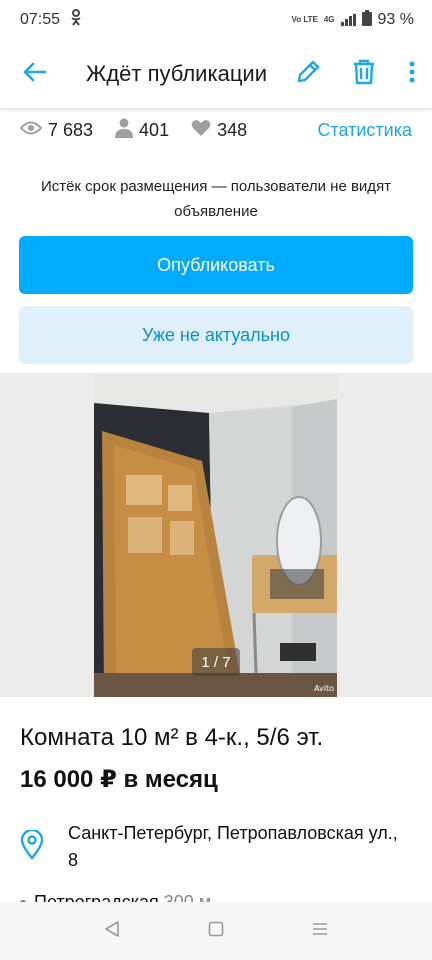 This screenshot has height=960, width=432. I want to click on status-bar: 07:55 Vo LTE 4G 93 %, so click(216, 20).